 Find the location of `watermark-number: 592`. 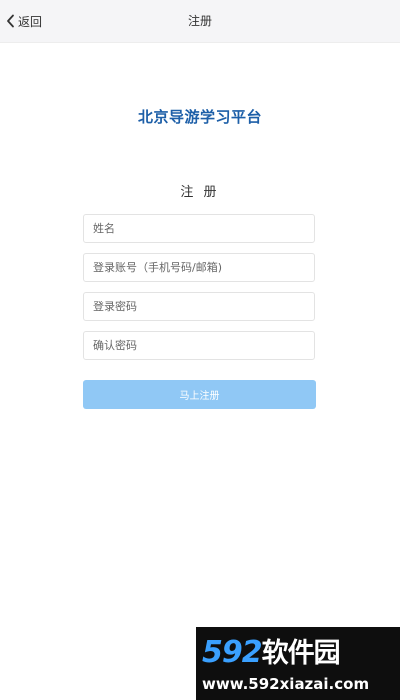

watermark-number: 592 is located at coordinates (232, 652).